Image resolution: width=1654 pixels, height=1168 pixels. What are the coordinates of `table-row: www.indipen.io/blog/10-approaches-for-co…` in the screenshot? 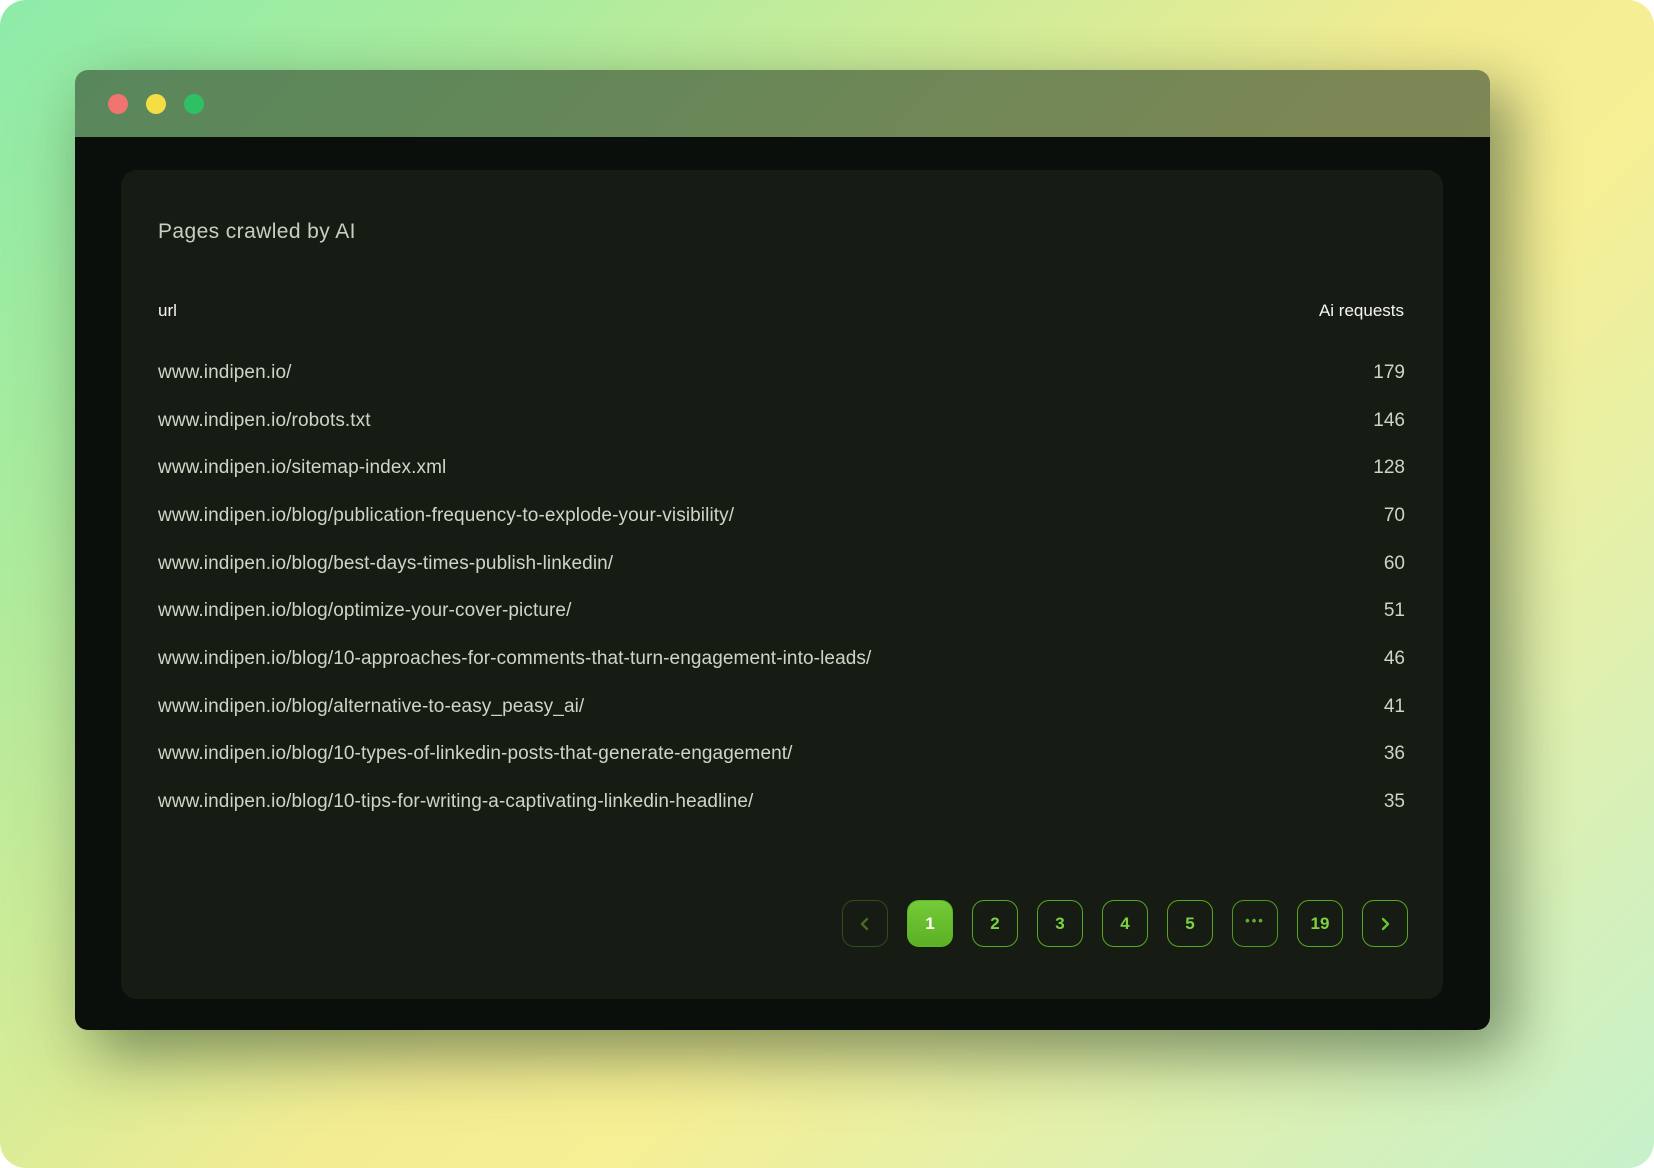 It's located at (781, 659).